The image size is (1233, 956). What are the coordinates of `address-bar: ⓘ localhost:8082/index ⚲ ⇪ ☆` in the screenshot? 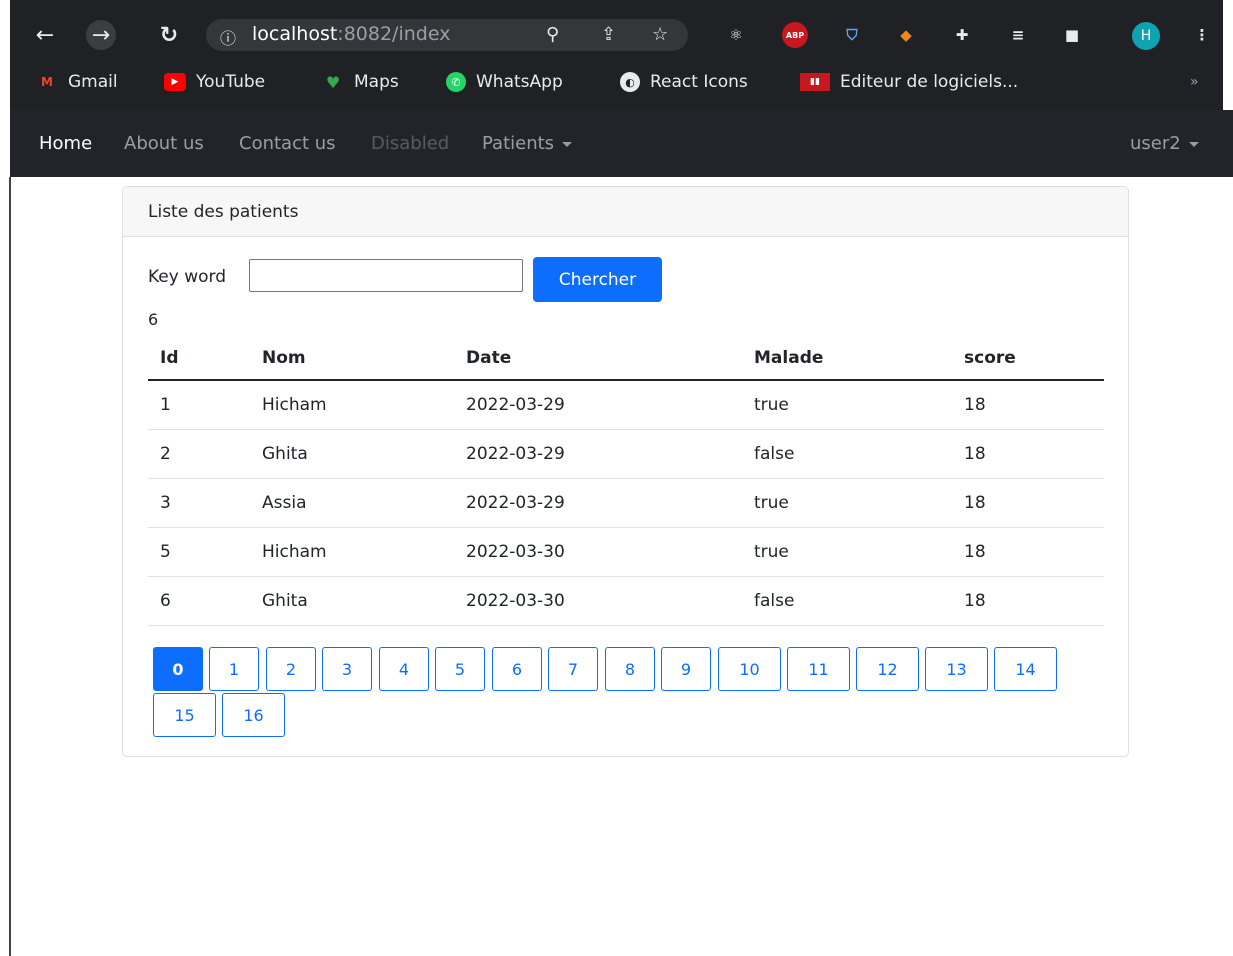 It's located at (447, 35).